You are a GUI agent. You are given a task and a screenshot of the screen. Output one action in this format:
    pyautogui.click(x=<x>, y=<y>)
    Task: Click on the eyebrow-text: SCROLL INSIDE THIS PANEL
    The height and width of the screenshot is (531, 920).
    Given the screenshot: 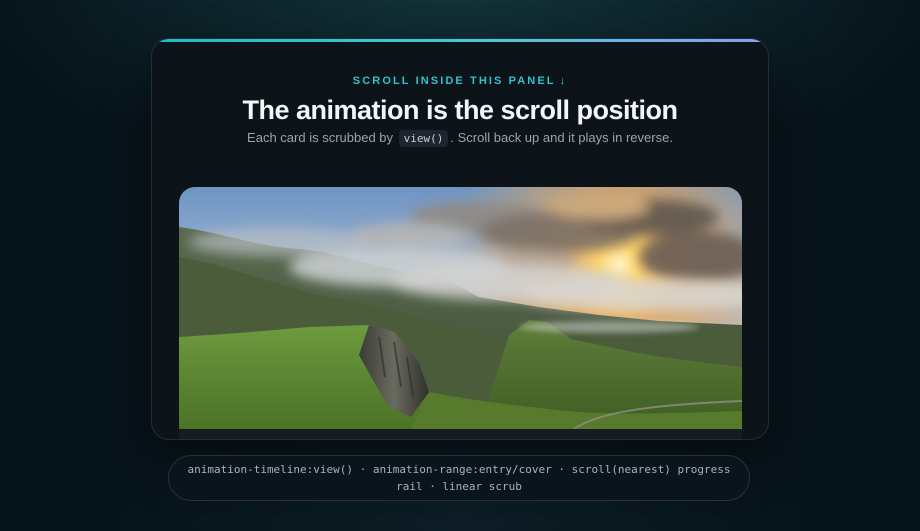 What is the action you would take?
    pyautogui.click(x=454, y=81)
    